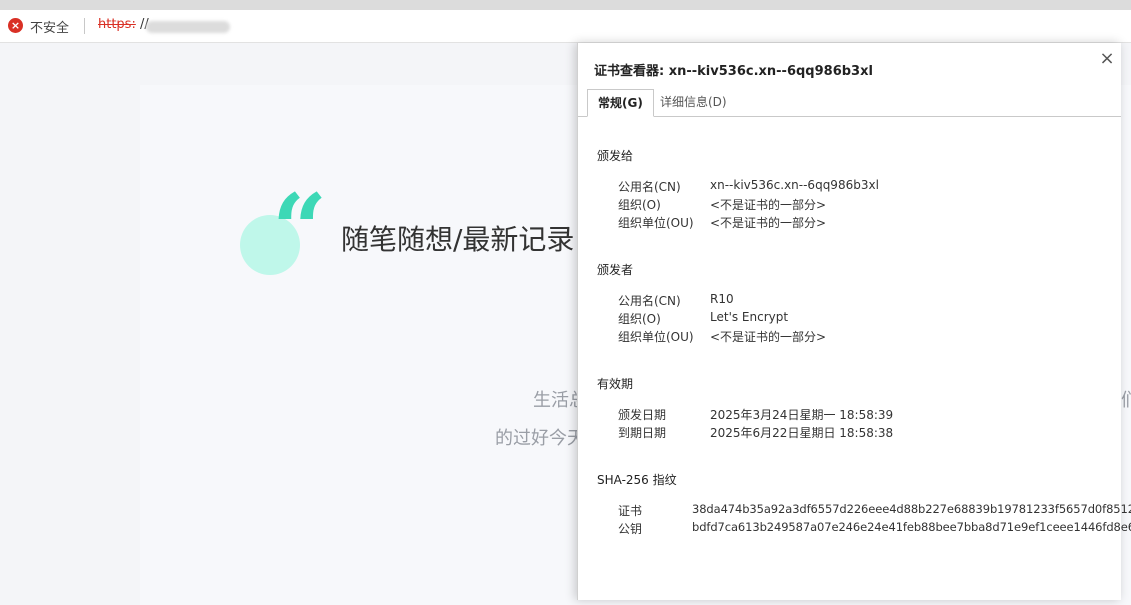 The height and width of the screenshot is (605, 1131). I want to click on field-label: 到期日期, so click(642, 433).